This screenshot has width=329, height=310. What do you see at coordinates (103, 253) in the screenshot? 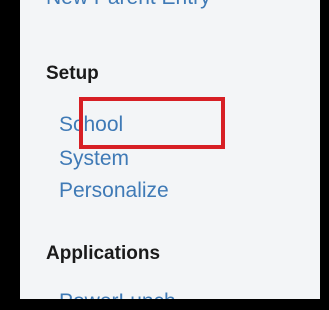
I see `section-title-applications: Applications` at bounding box center [103, 253].